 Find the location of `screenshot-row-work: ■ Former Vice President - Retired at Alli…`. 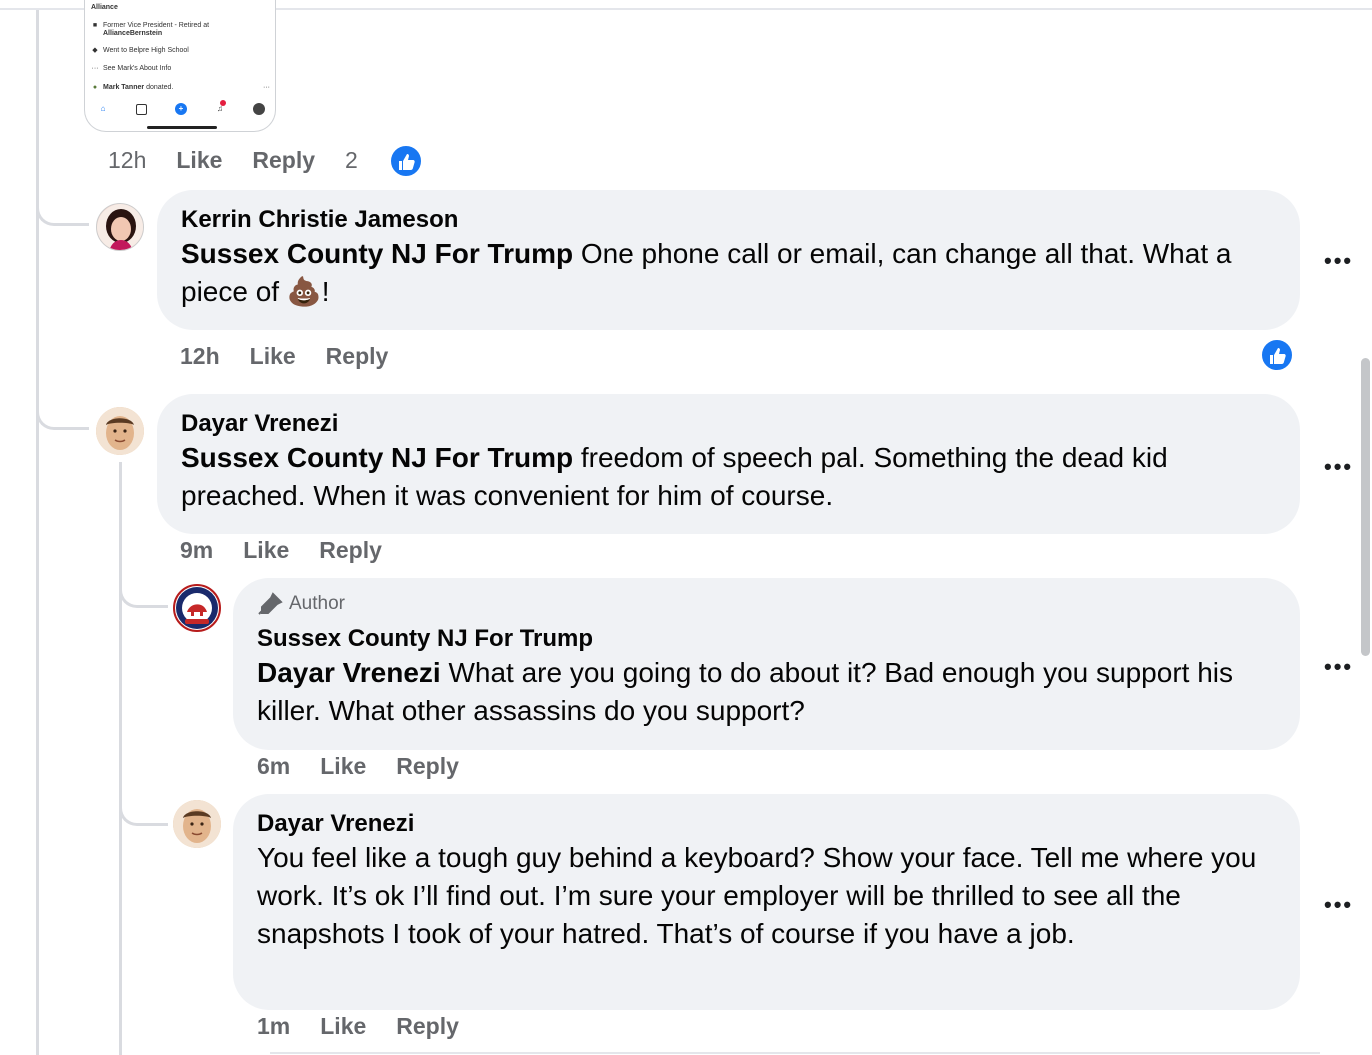

screenshot-row-work: ■ Former Vice President - Retired at Alli… is located at coordinates (151, 29).